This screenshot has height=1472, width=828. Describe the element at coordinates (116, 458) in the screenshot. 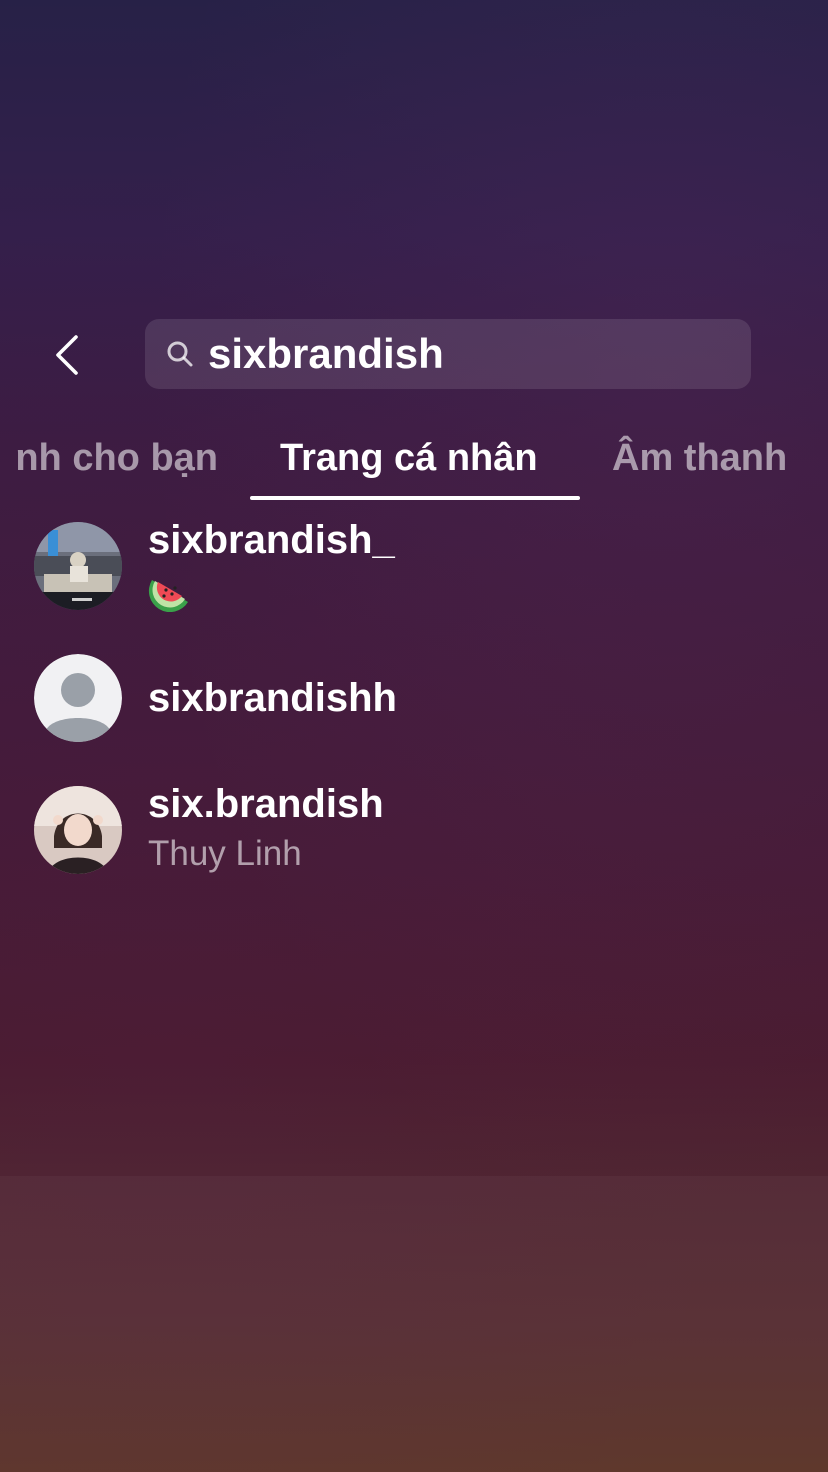

I see `tab-for-you: nh cho bạn` at that location.